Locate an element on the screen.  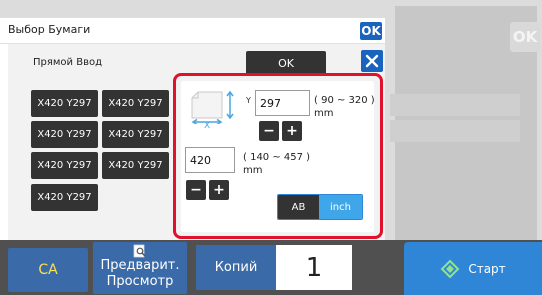
y-axis-label: Y is located at coordinates (248, 100).